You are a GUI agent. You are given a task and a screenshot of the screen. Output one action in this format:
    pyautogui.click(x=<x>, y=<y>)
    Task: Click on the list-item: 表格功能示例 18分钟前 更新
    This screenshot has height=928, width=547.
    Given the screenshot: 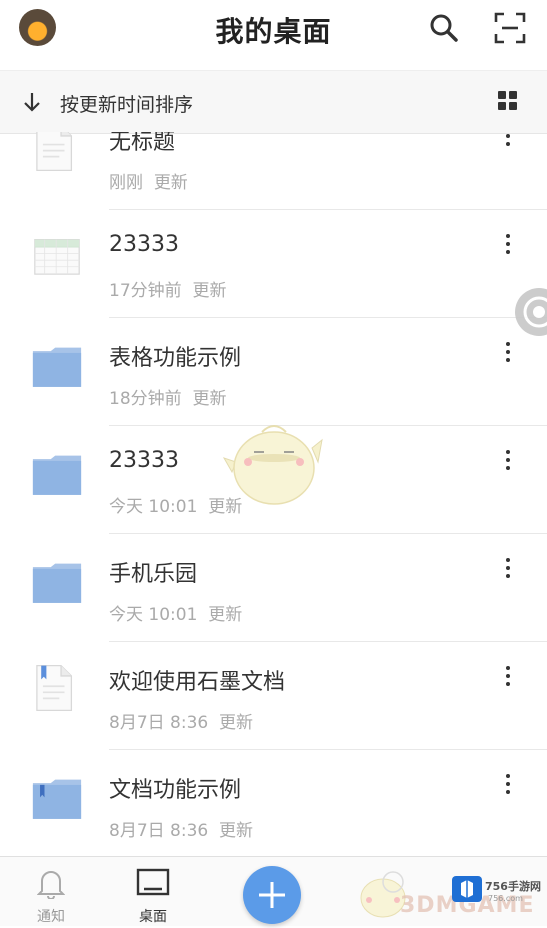 What is the action you would take?
    pyautogui.click(x=273, y=372)
    